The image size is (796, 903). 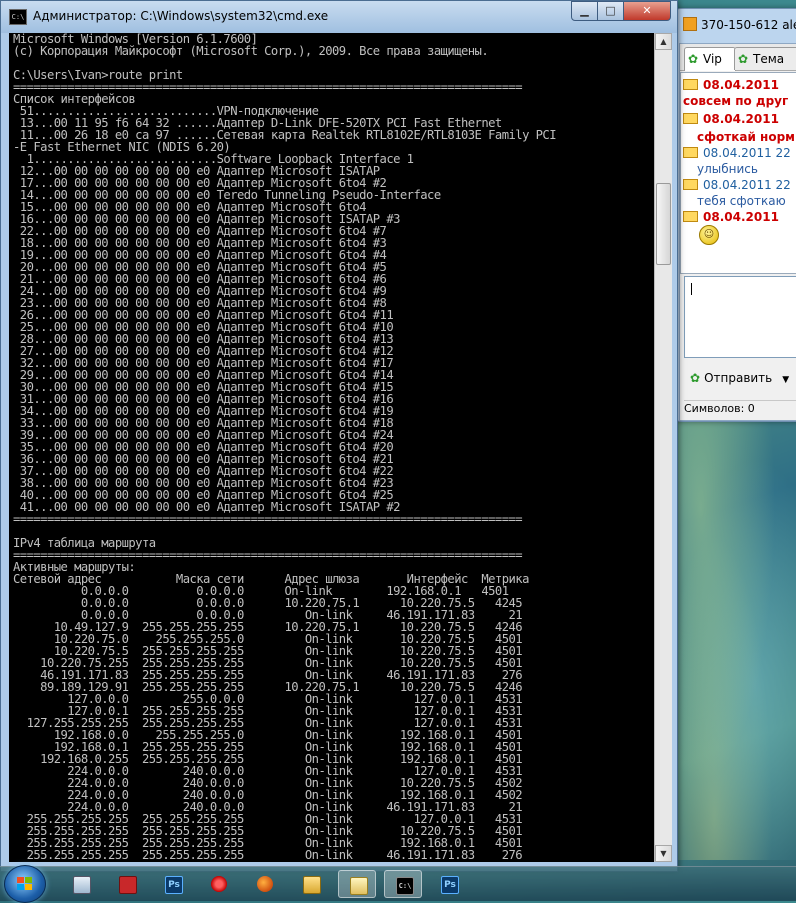 I want to click on chat-window-title: 370-150-612 alex, so click(x=739, y=25).